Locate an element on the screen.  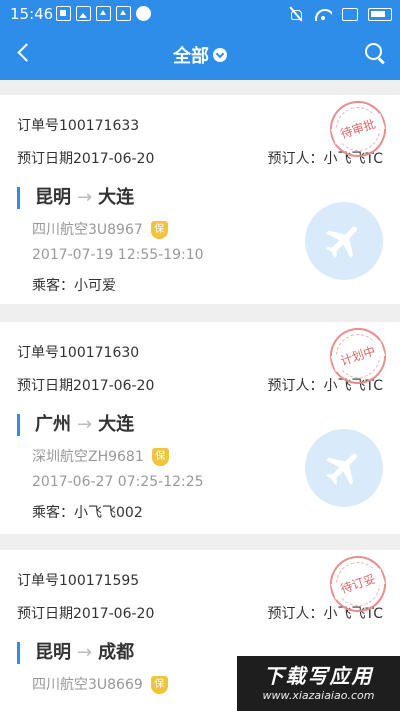
chevron-down-icon is located at coordinates (220, 55).